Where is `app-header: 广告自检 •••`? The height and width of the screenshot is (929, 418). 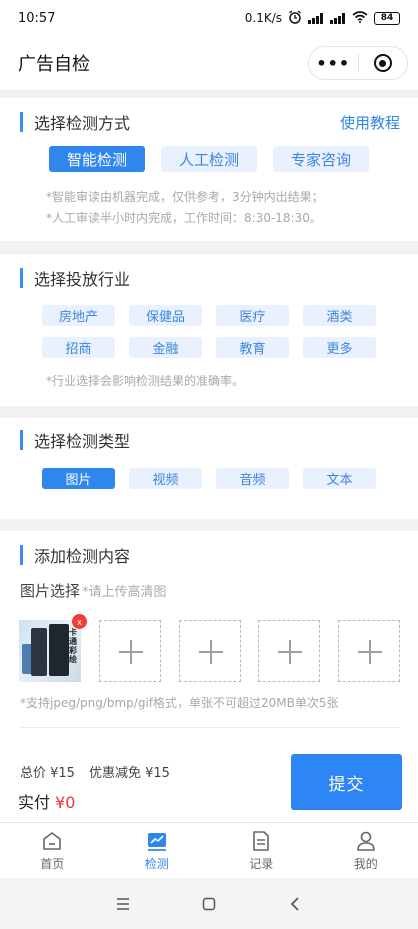 app-header: 广告自检 ••• is located at coordinates (209, 63).